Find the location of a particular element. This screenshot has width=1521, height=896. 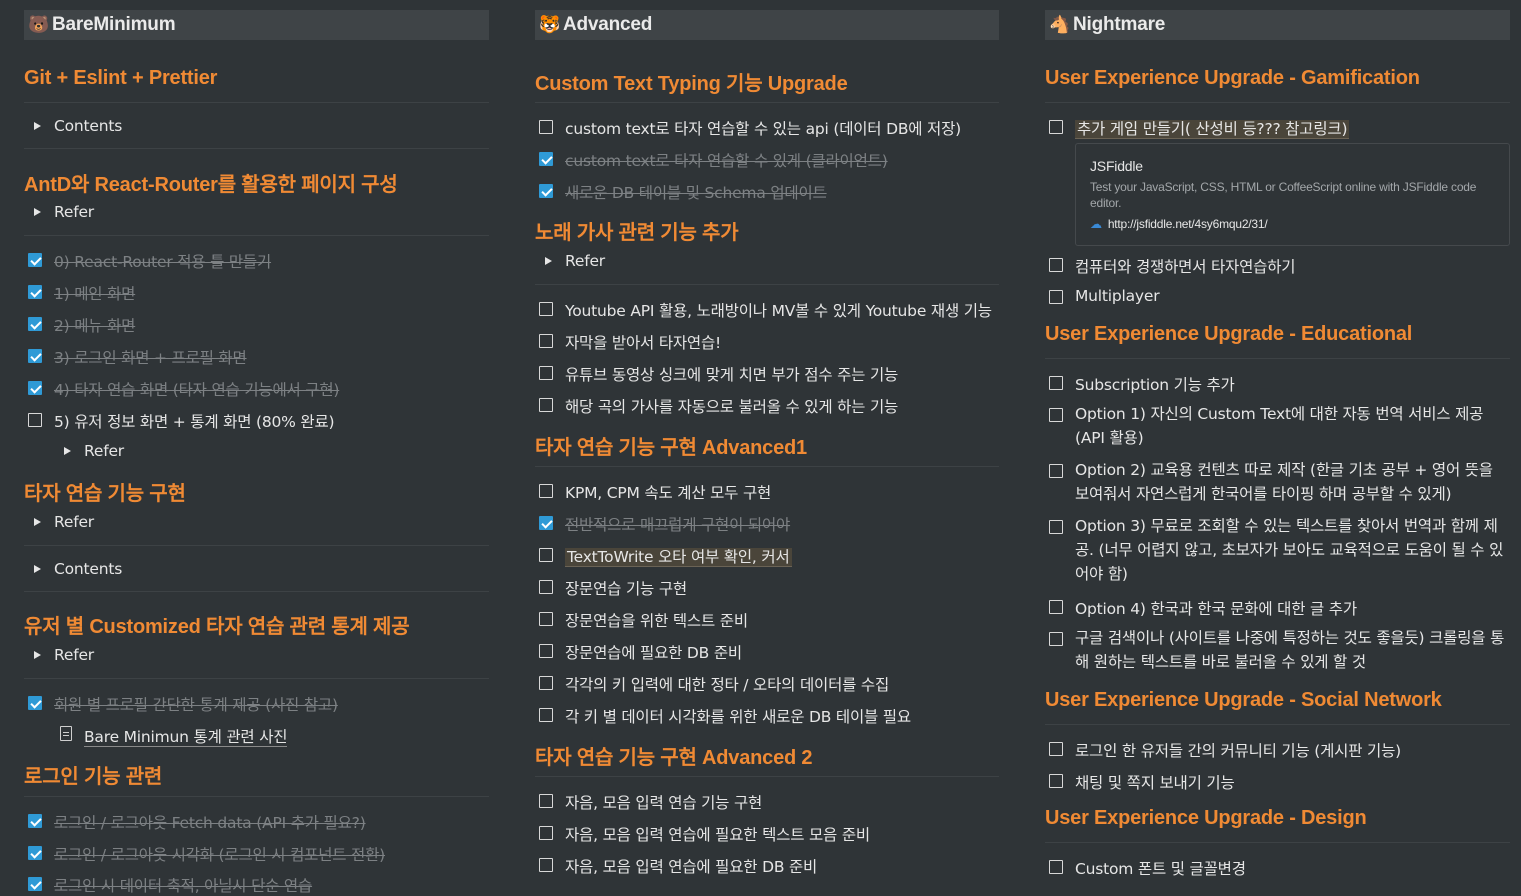

todo-item: Subscription 기능 추가 is located at coordinates (1277, 384).